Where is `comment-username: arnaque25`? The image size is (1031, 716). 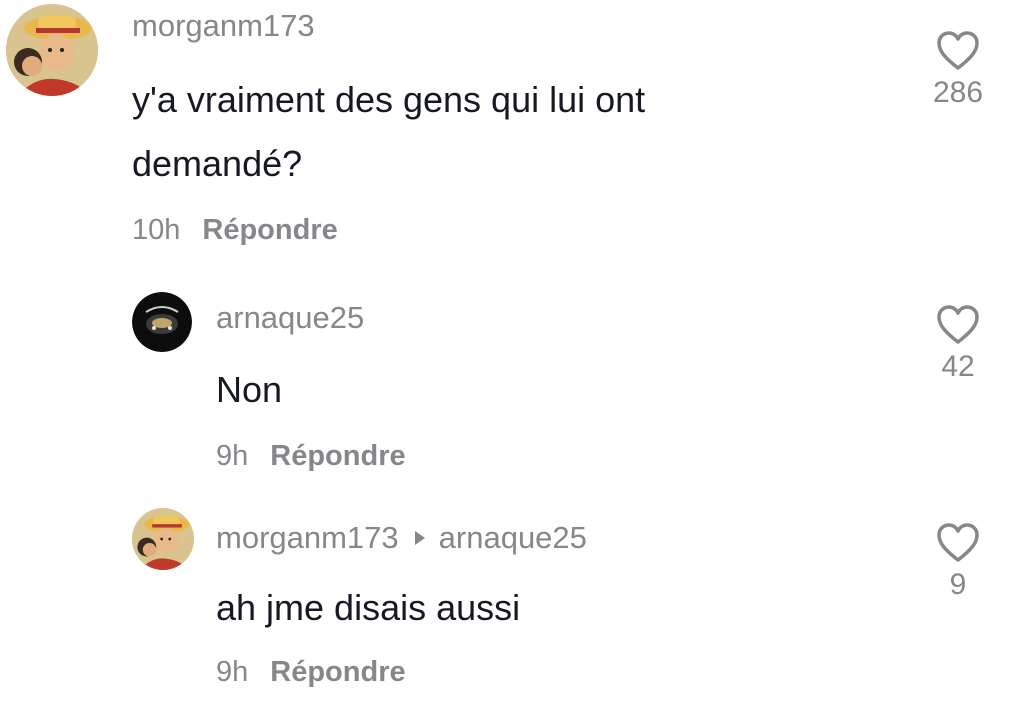
comment-username: arnaque25 is located at coordinates (290, 318).